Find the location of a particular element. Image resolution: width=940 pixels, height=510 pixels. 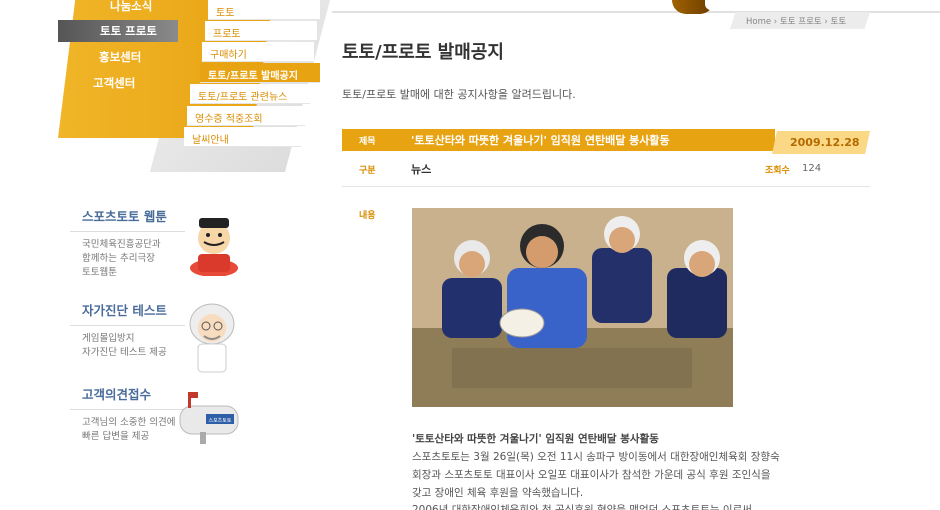

mailbox-icon: 스포츠토토 is located at coordinates (209, 418).